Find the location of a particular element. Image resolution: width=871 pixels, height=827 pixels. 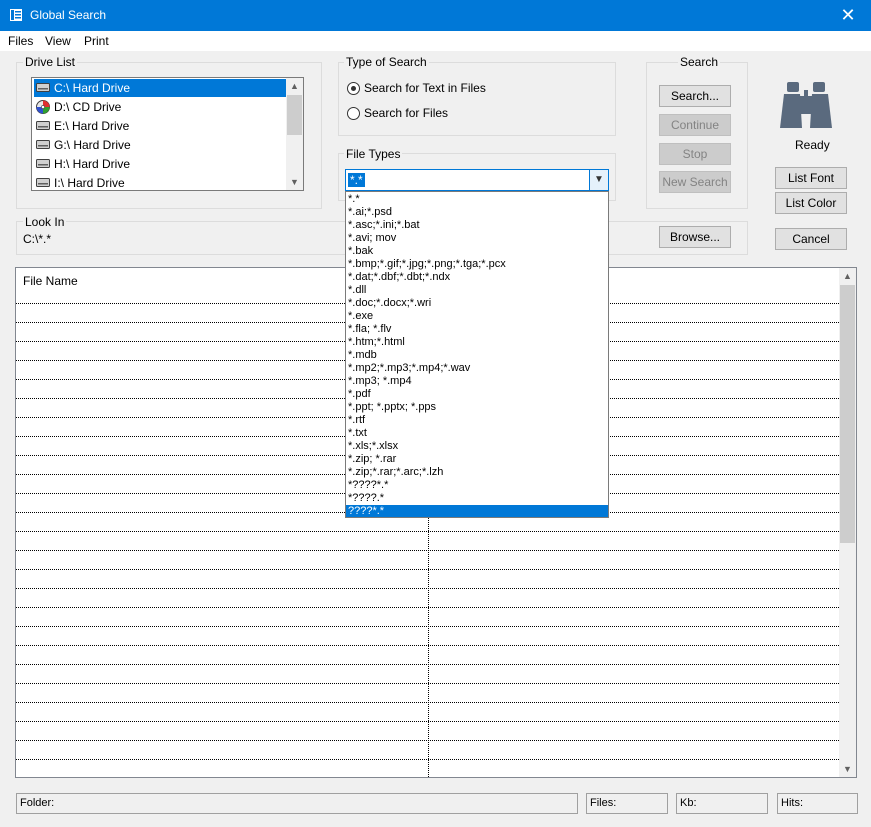

drive-item-label: E:\ Hard Drive is located at coordinates (92, 126).